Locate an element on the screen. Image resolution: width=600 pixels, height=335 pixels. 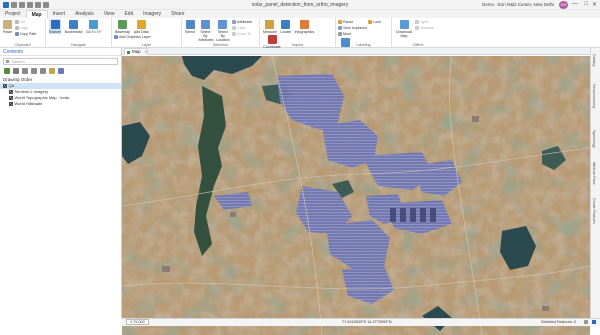
select-button: Select is located at coordinates (190, 26).